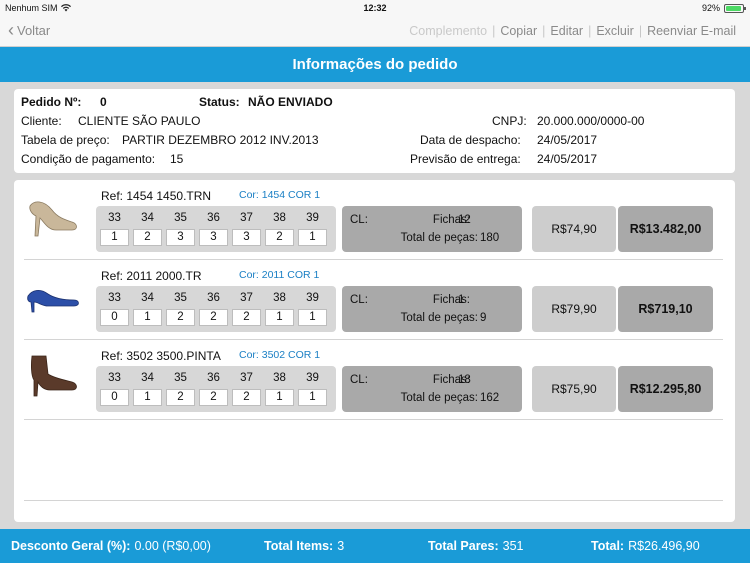 The width and height of the screenshot is (750, 563). I want to click on status-bar: Nenhum SIM 12:32 92%, so click(375, 8).